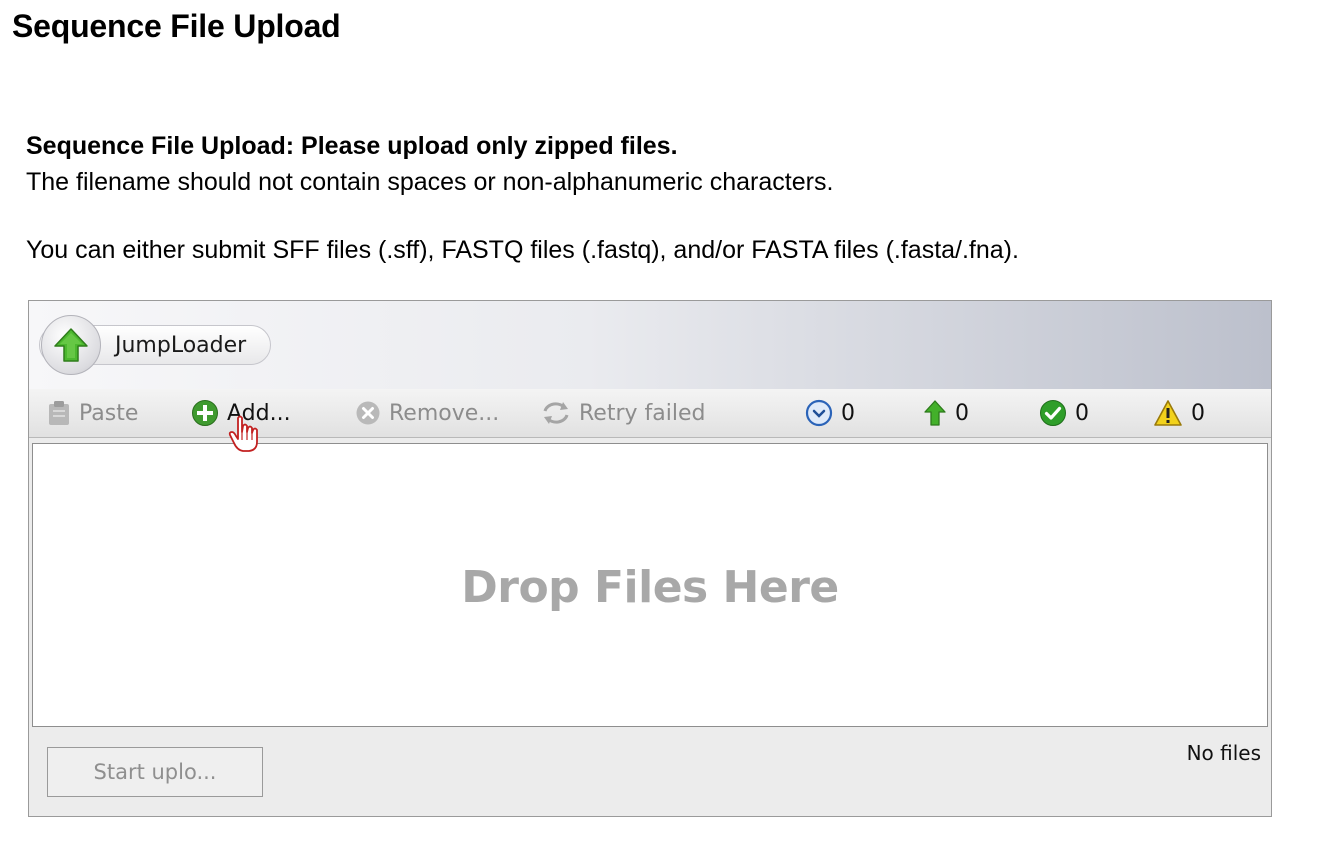  What do you see at coordinates (556, 413) in the screenshot?
I see `retry-icon` at bounding box center [556, 413].